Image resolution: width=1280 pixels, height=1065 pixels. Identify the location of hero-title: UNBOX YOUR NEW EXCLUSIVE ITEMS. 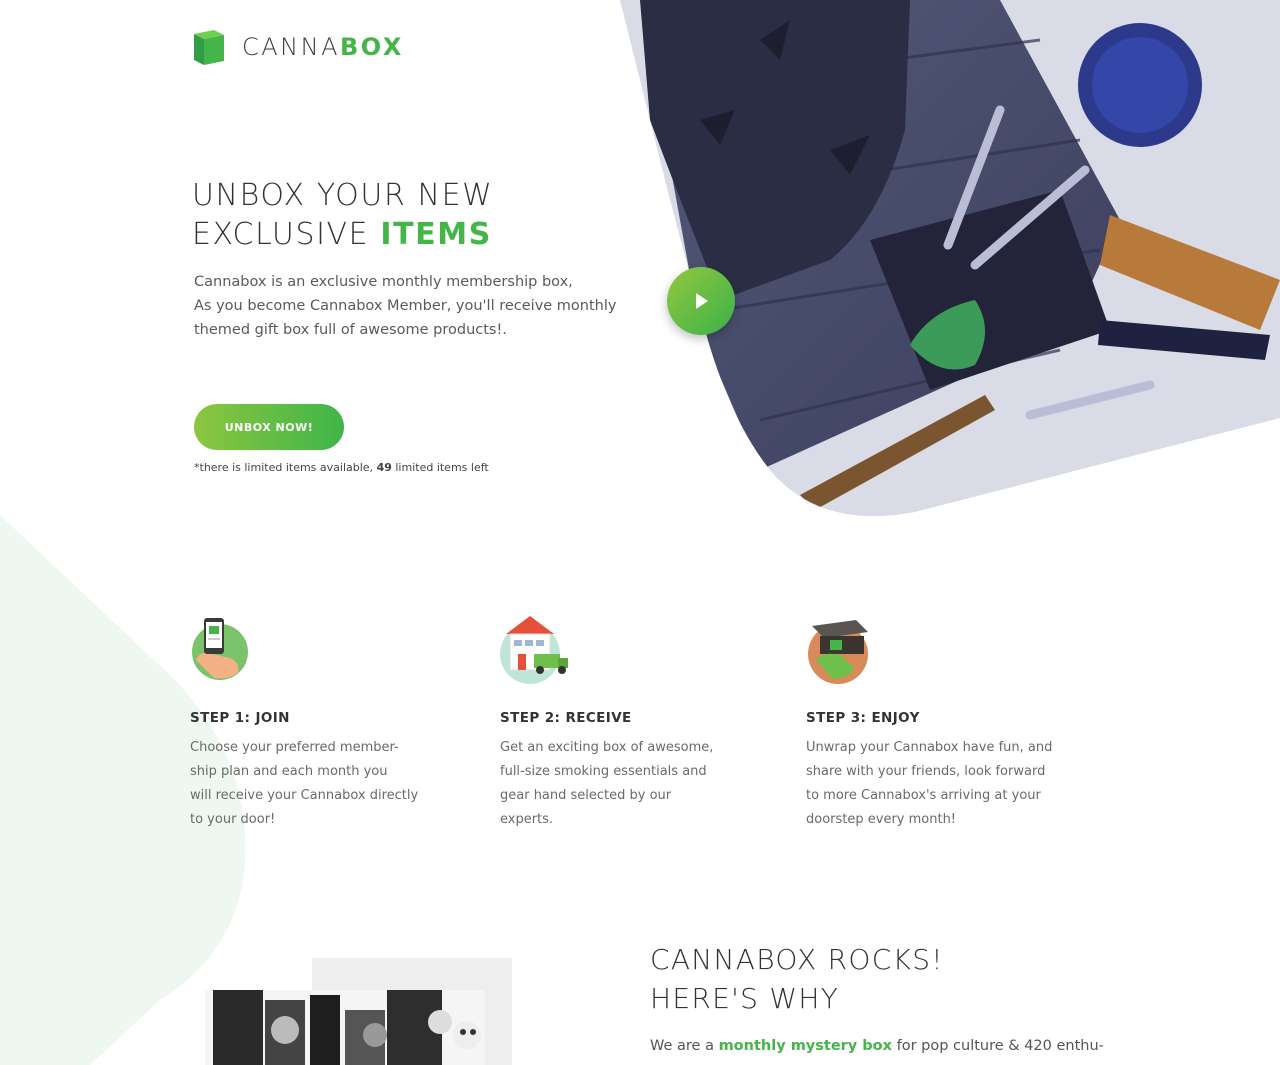
(343, 215).